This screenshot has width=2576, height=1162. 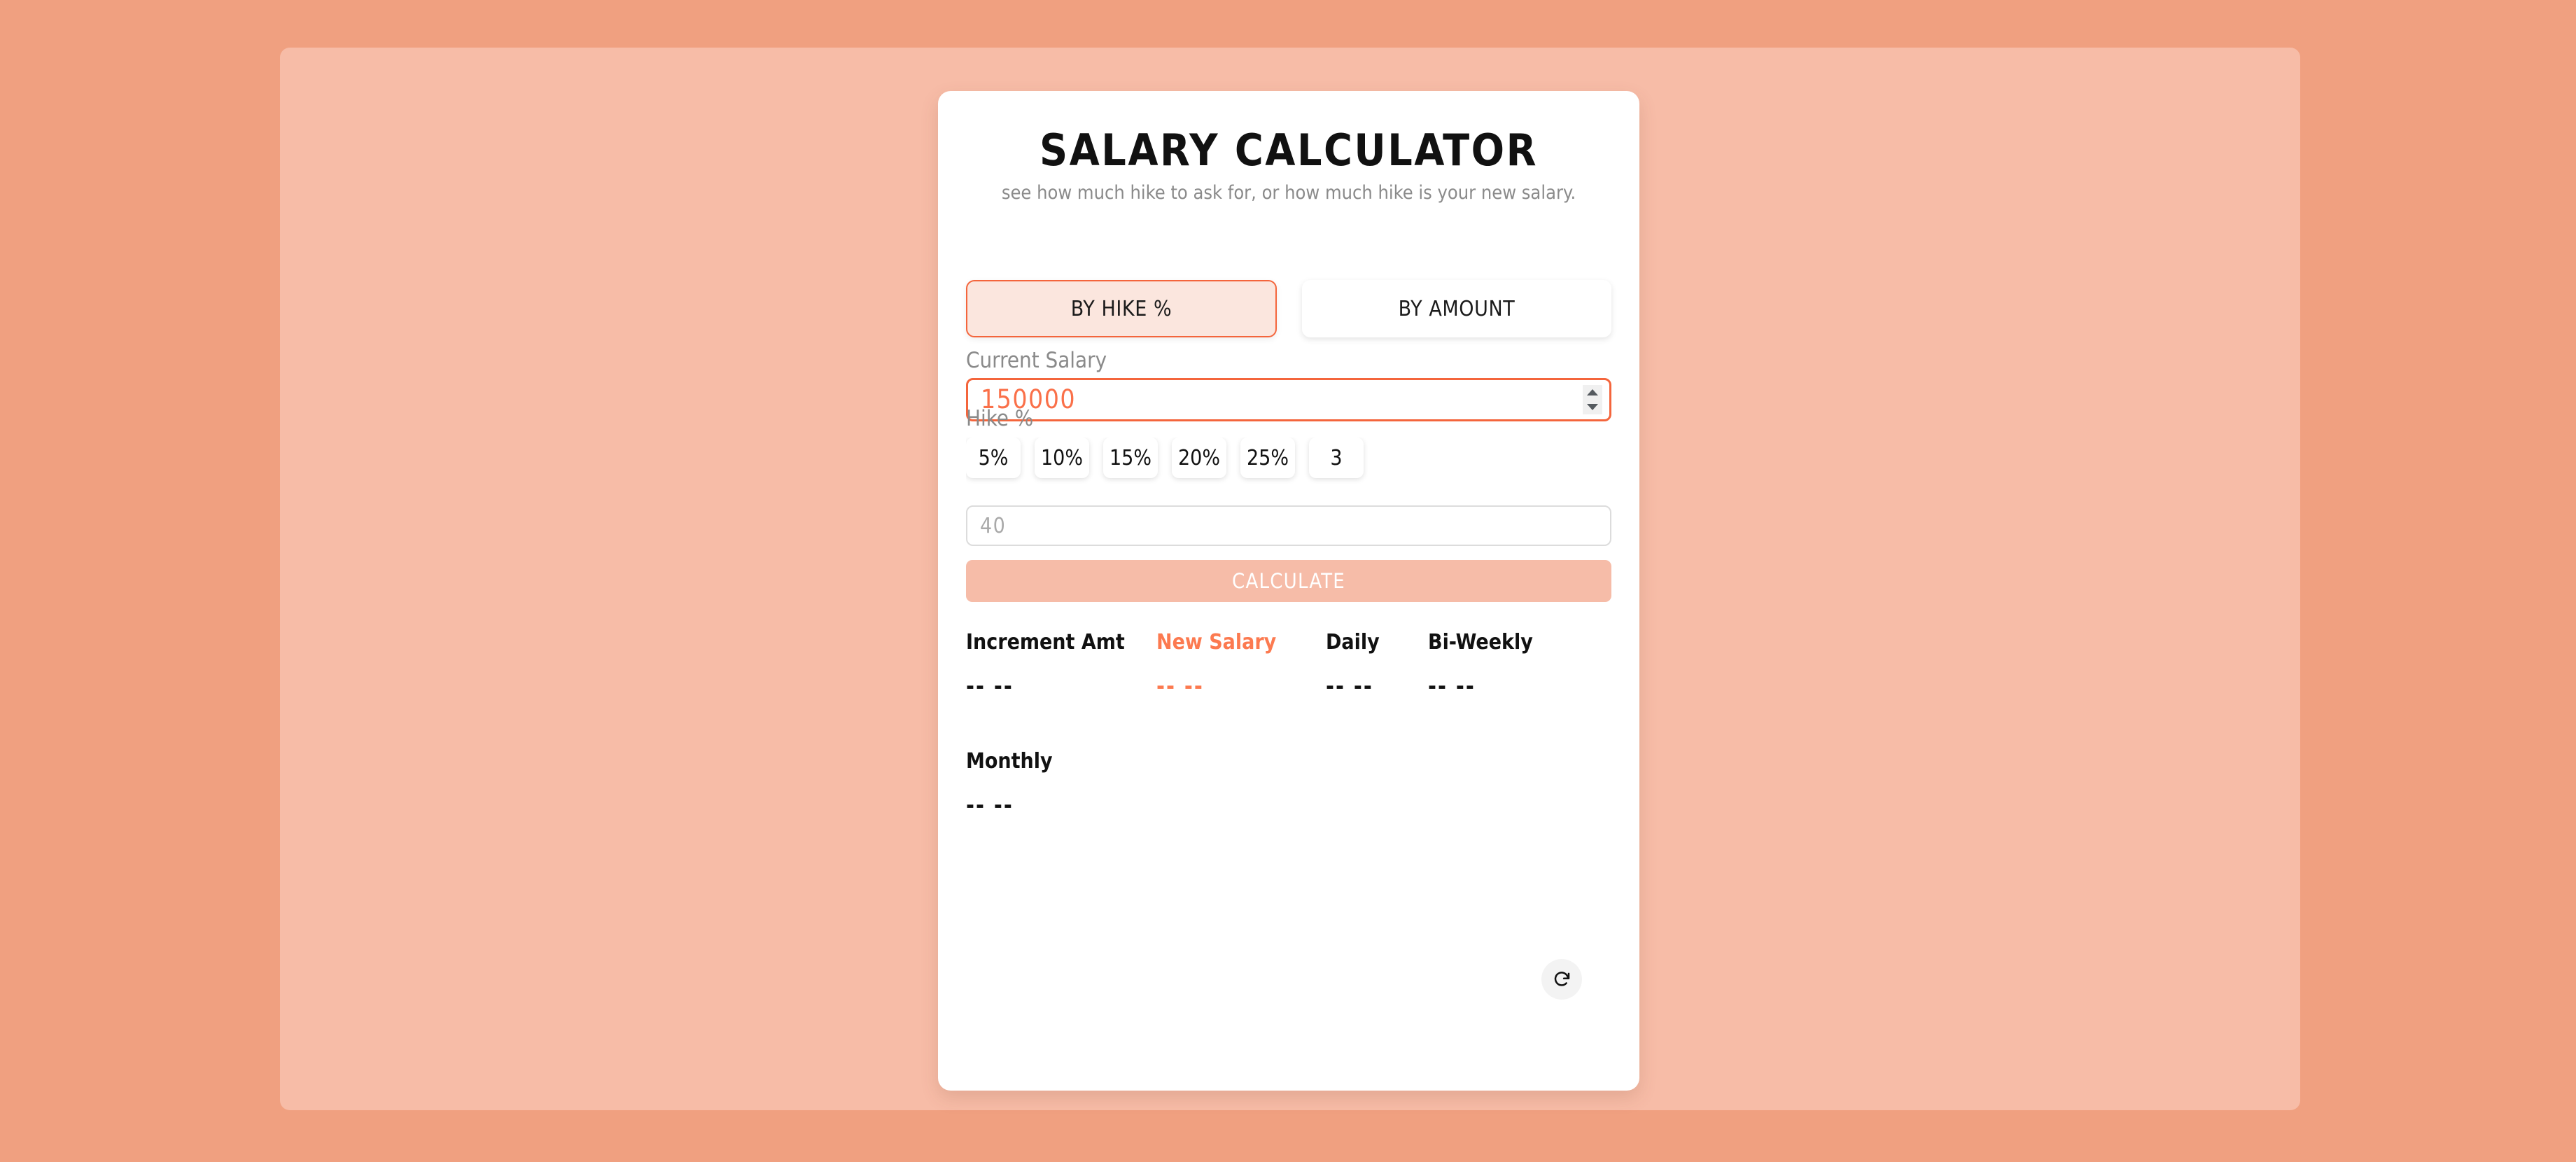 I want to click on hike-percent-custom-input, so click(x=1288, y=525).